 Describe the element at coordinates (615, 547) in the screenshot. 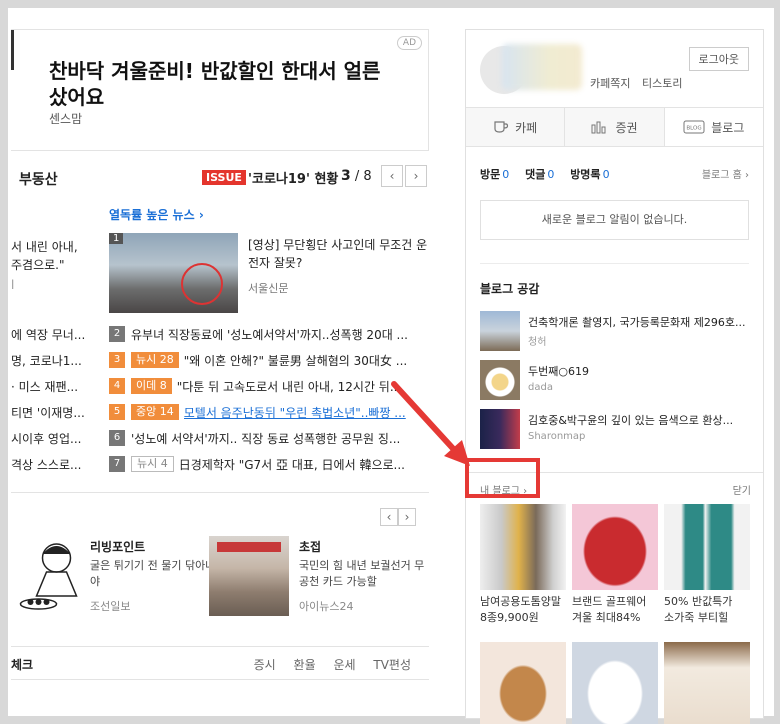

I see `shop-image-sweater` at that location.